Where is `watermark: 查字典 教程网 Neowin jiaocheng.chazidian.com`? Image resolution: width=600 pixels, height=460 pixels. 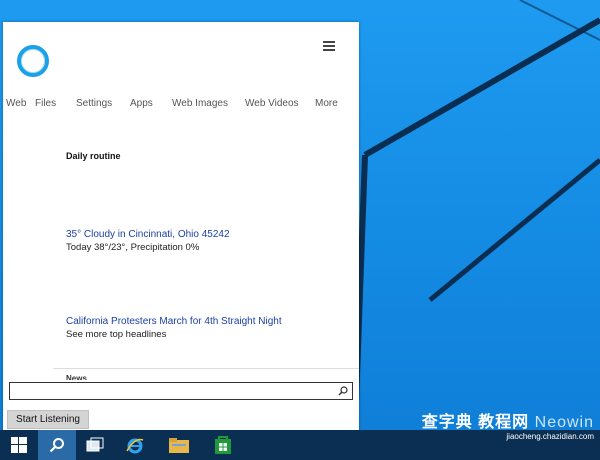
watermark: 查字典 教程网 Neowin jiaocheng.chazidian.com is located at coordinates (508, 424).